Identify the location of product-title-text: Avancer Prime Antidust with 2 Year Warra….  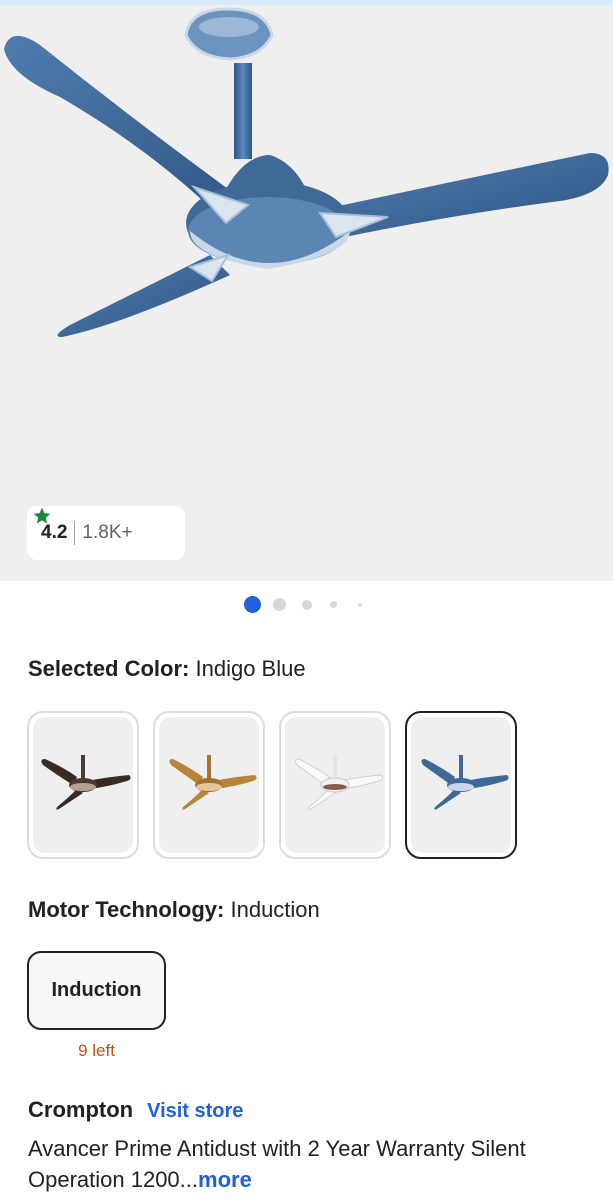
(277, 1164).